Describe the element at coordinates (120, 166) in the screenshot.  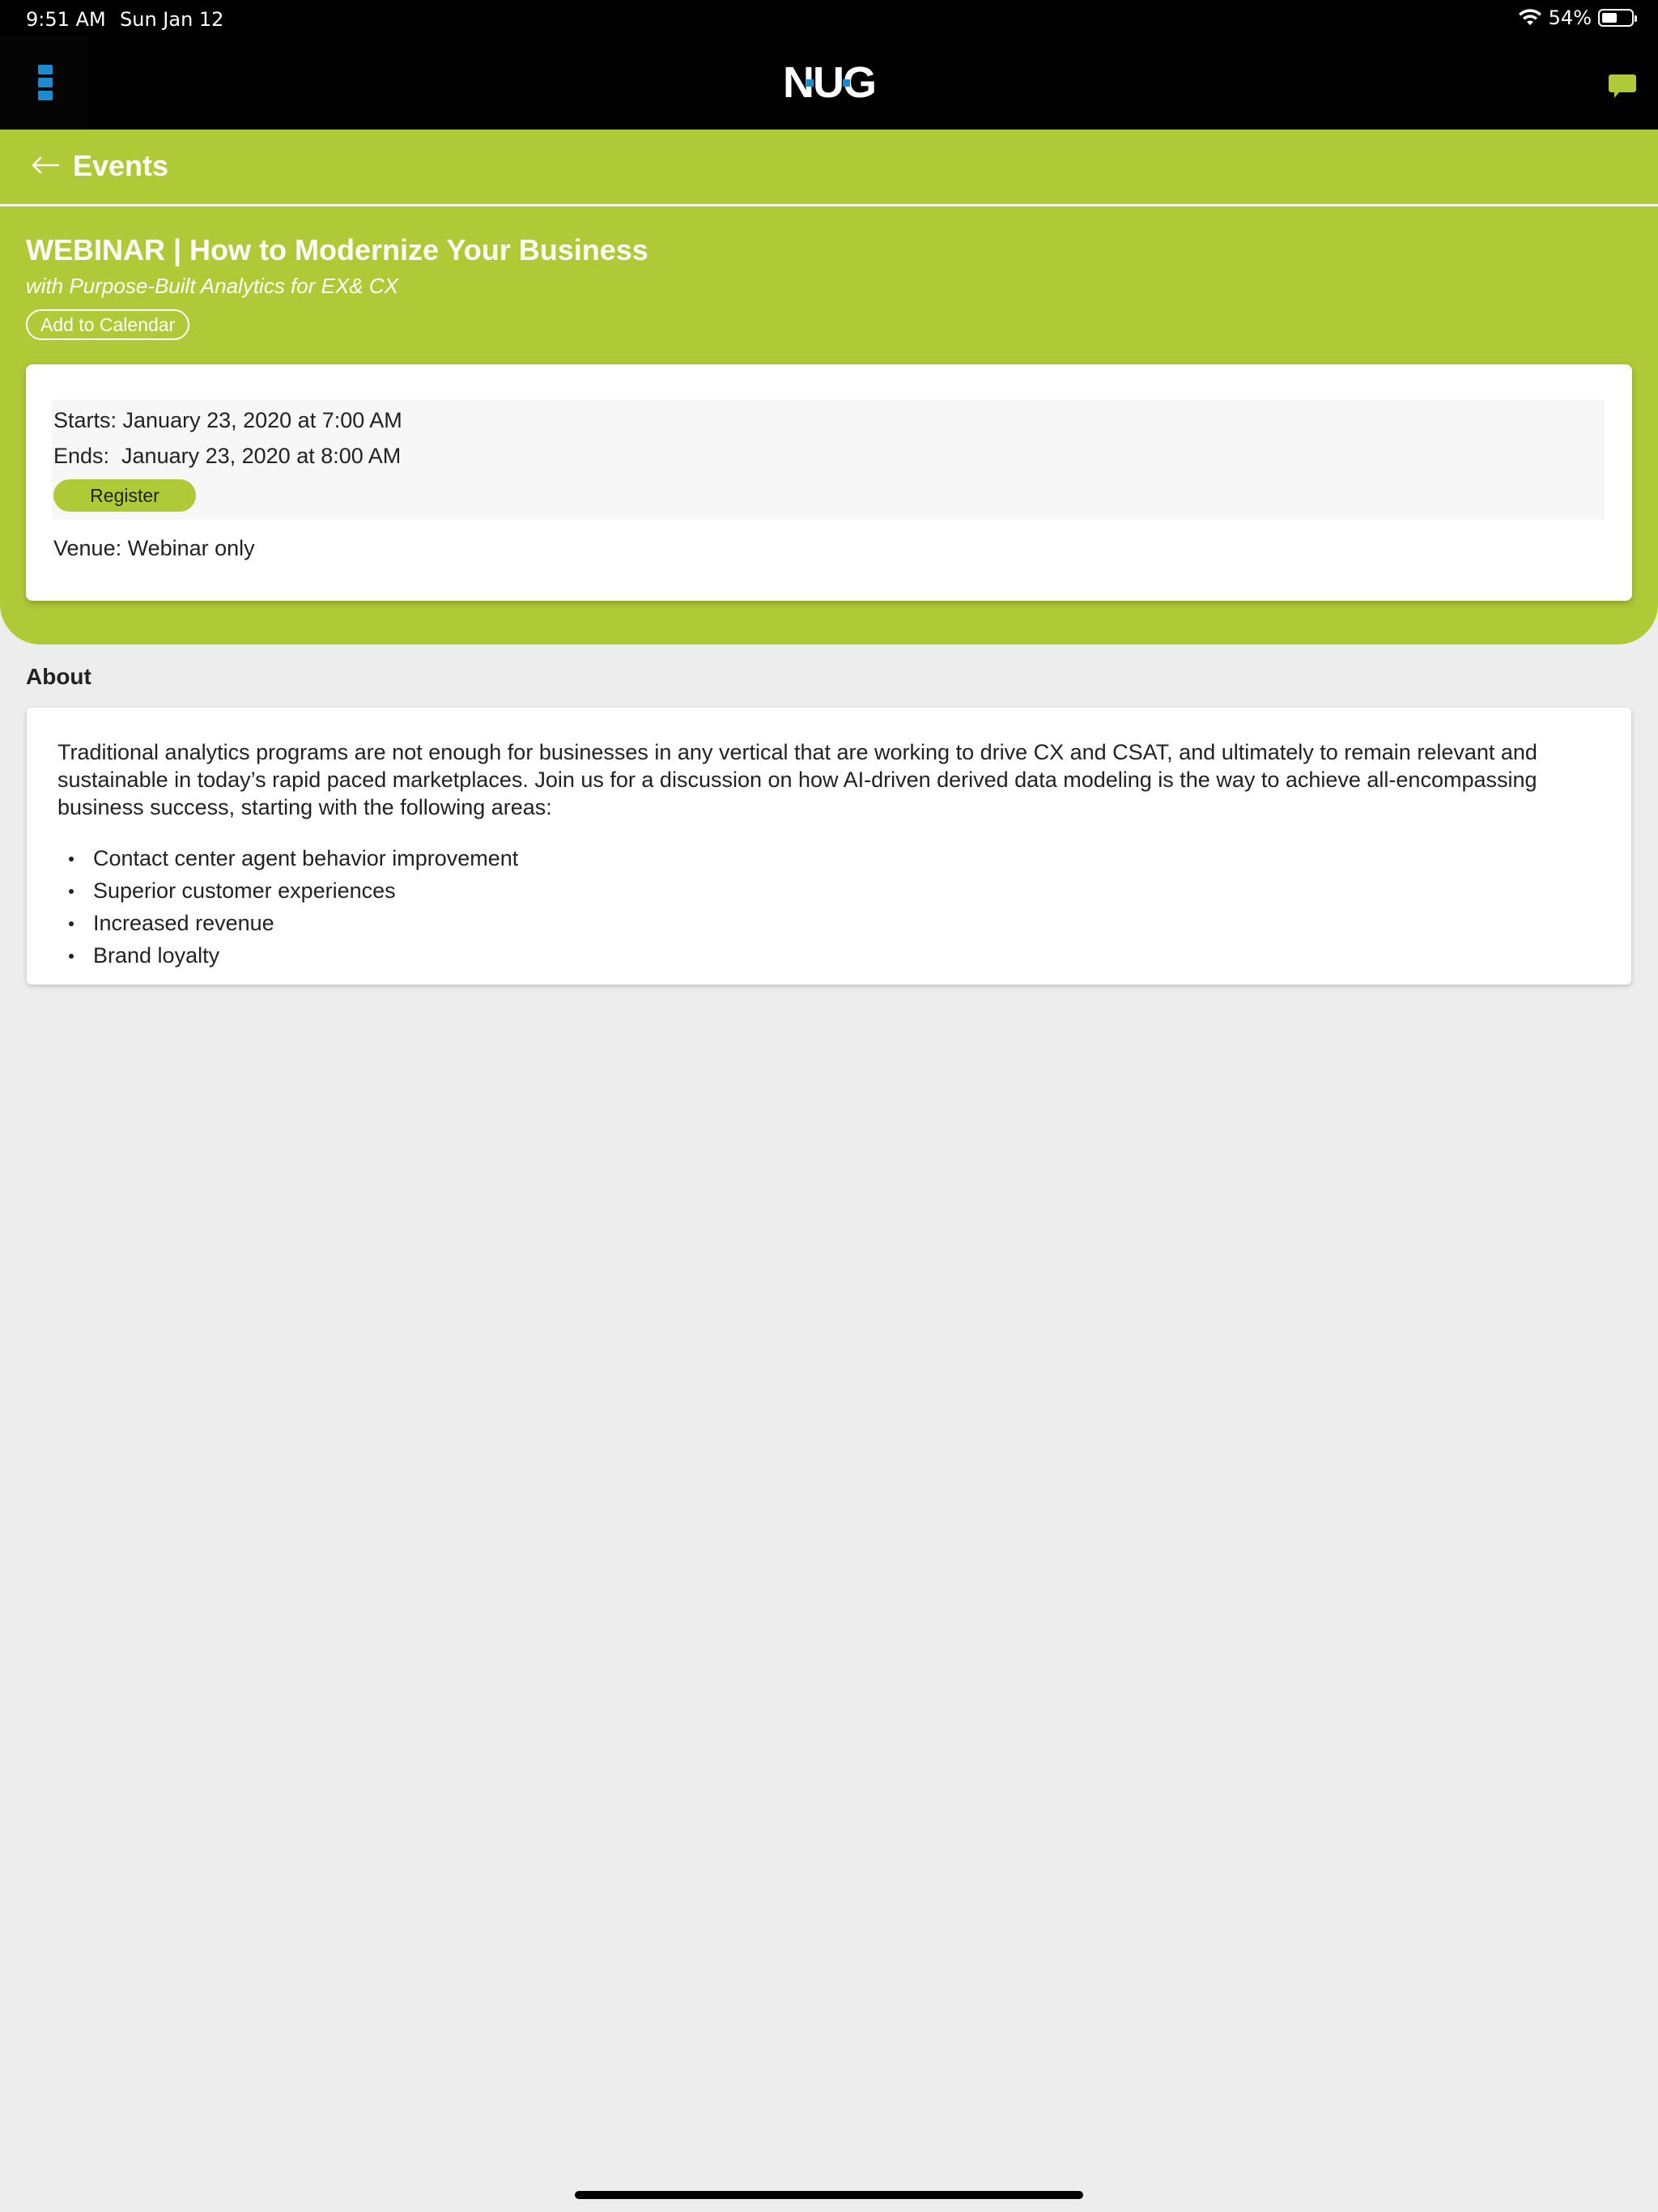
I see `nav-title: Events` at that location.